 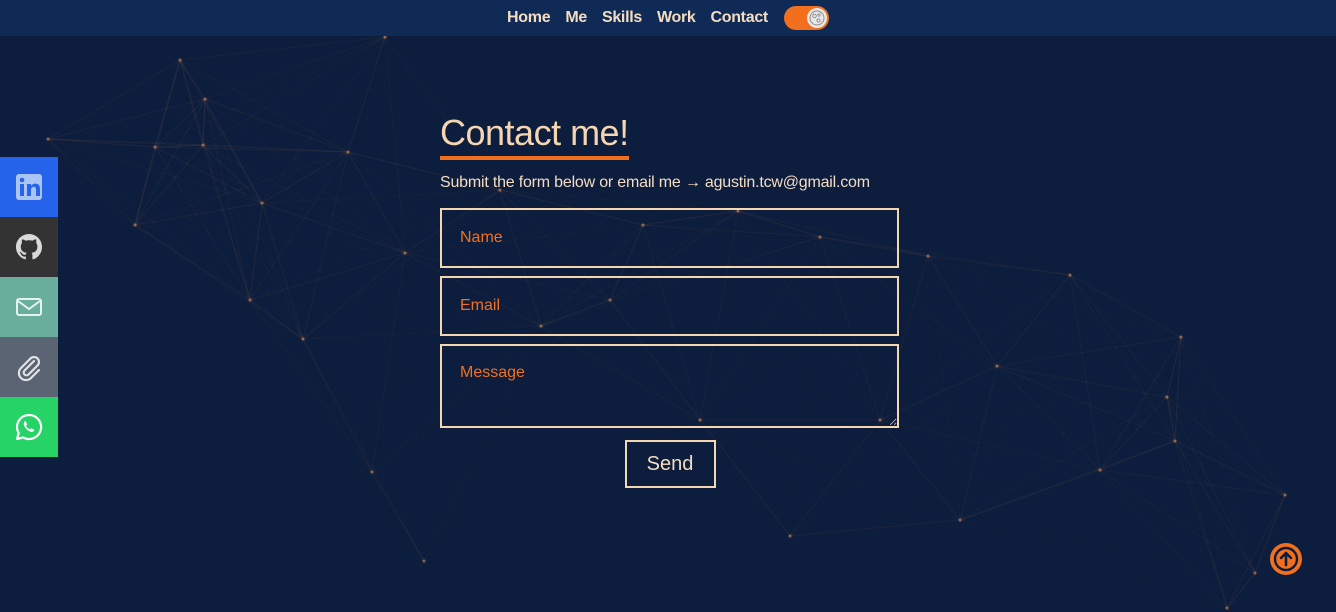 I want to click on moon-icon, so click(x=816, y=18).